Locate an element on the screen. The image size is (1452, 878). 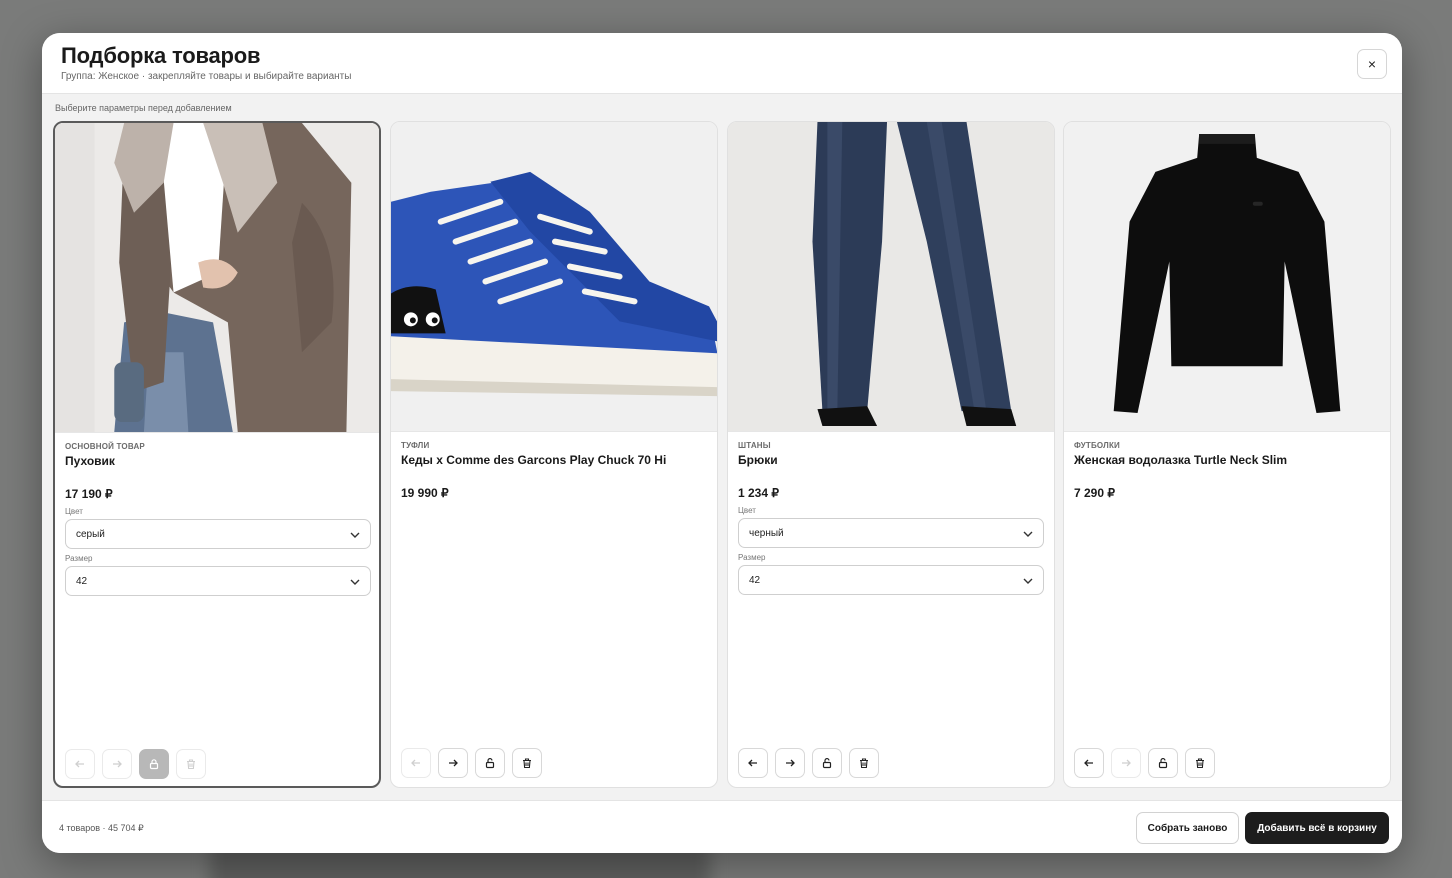
product-category: ШТАНЫ is located at coordinates (754, 445).